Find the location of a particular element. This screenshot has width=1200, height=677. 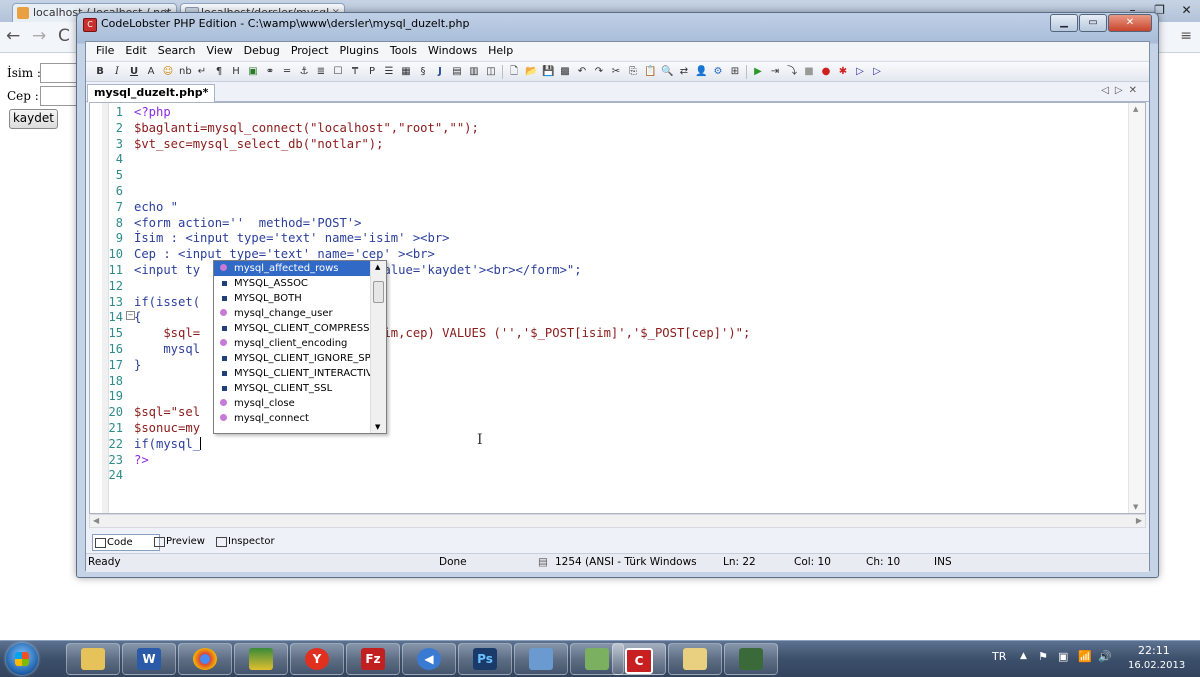

cut-icon: ✂ is located at coordinates (616, 72).